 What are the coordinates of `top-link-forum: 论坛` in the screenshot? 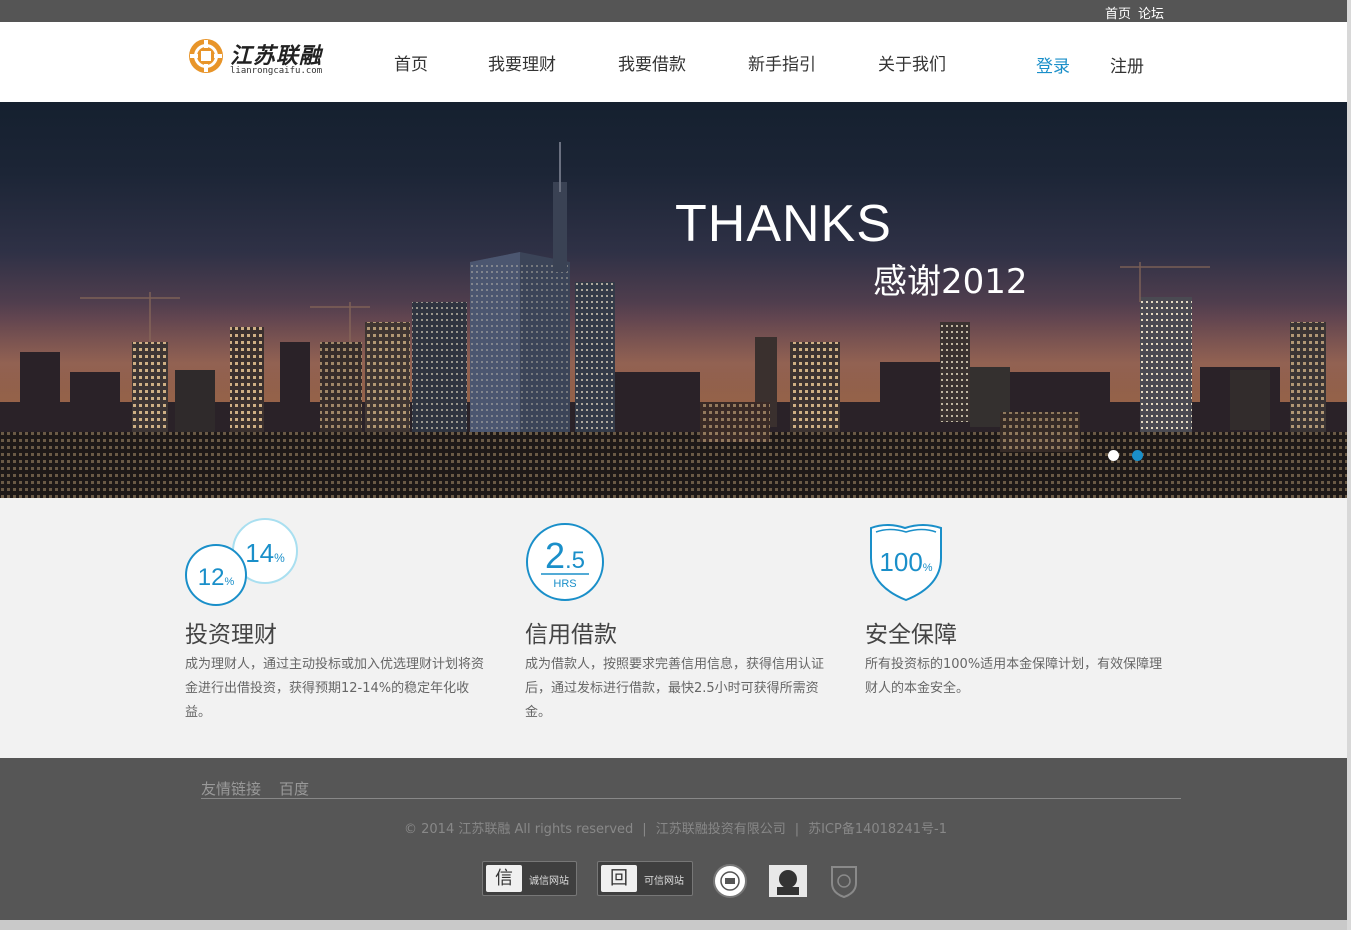 It's located at (1151, 14).